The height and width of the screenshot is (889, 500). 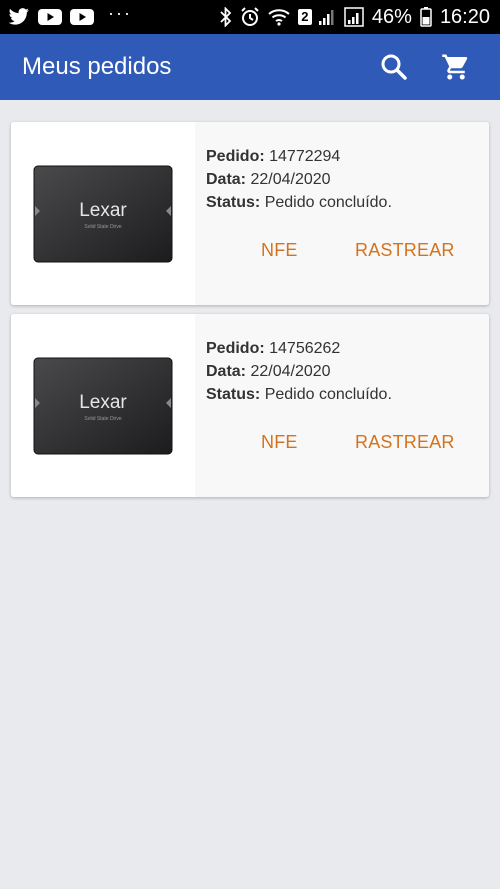 I want to click on order-number-line: Pedido: 14772294, so click(x=273, y=157).